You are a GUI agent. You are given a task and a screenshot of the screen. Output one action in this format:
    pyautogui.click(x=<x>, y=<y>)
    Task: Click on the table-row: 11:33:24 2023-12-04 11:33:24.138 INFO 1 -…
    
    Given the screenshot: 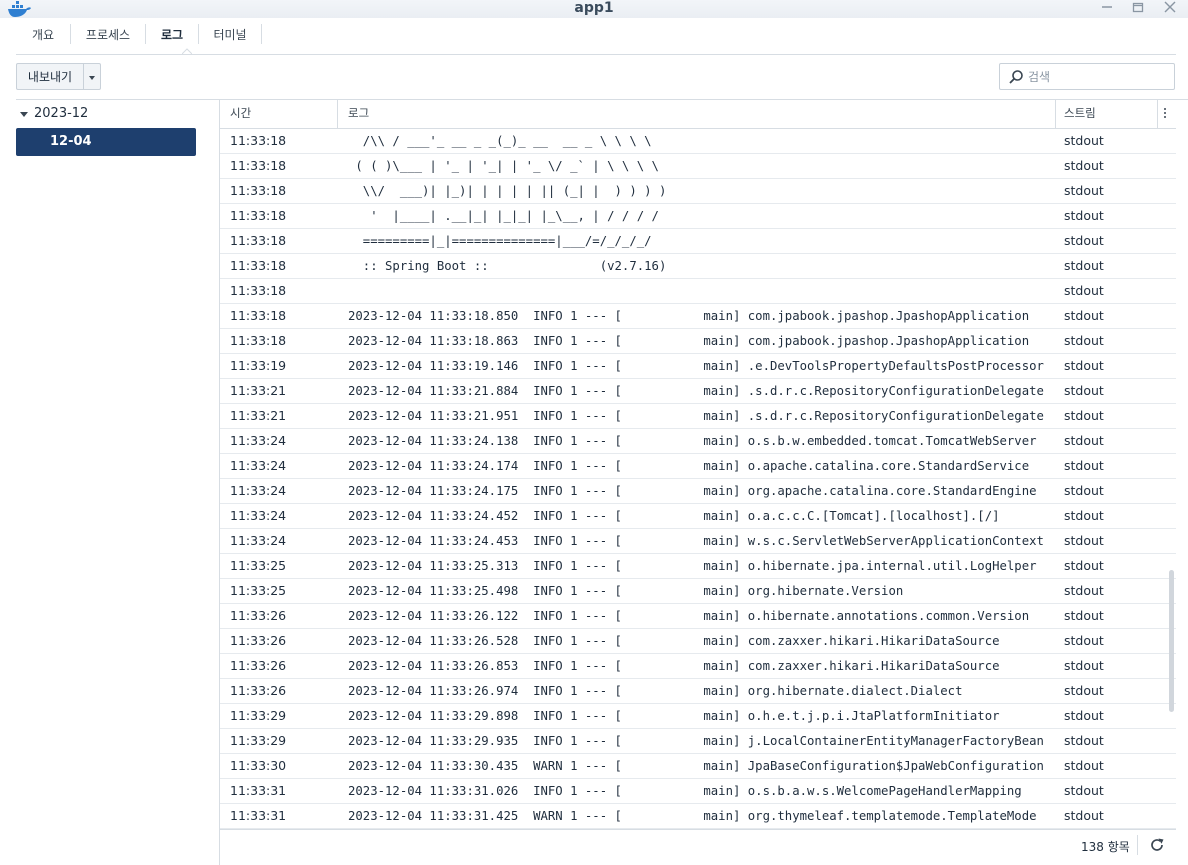 What is the action you would take?
    pyautogui.click(x=698, y=441)
    